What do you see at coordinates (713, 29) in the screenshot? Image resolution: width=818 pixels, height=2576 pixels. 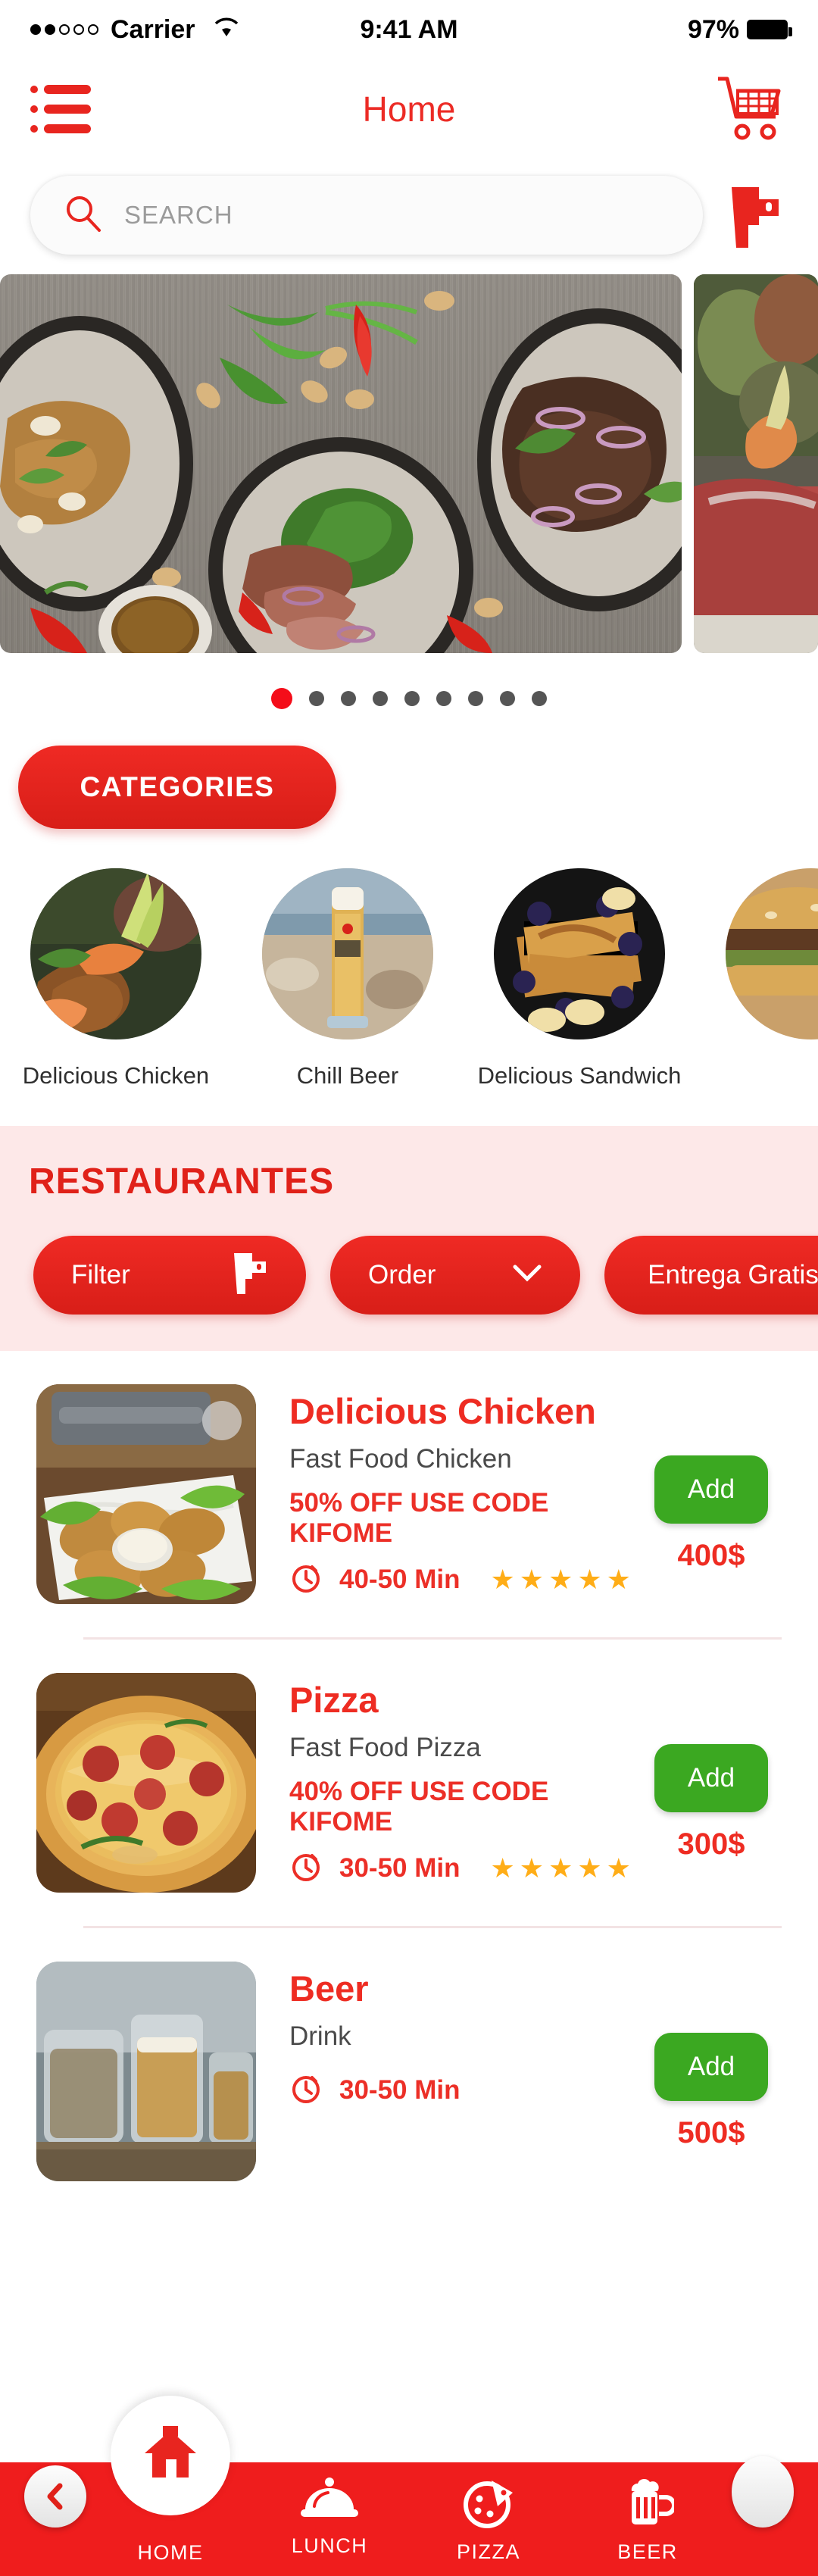 I see `battery-percent-label: 97%` at bounding box center [713, 29].